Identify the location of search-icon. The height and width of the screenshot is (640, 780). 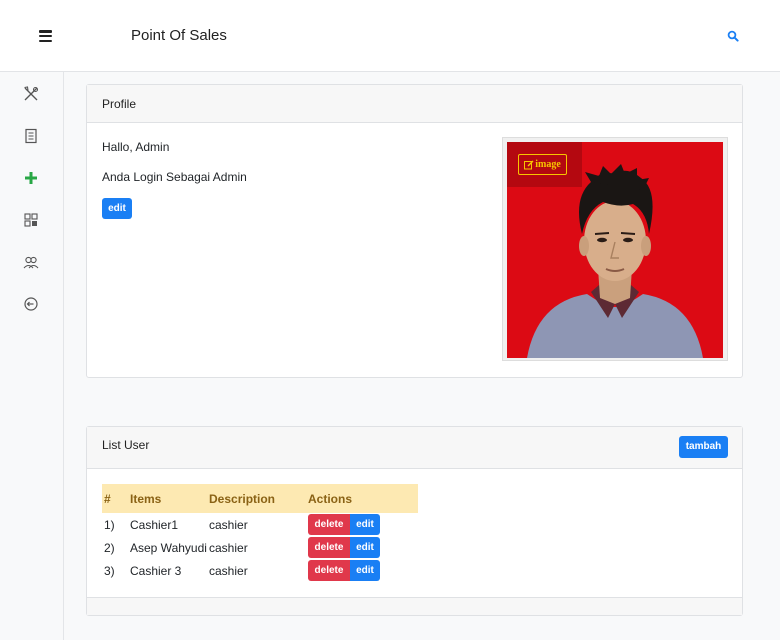
(733, 36).